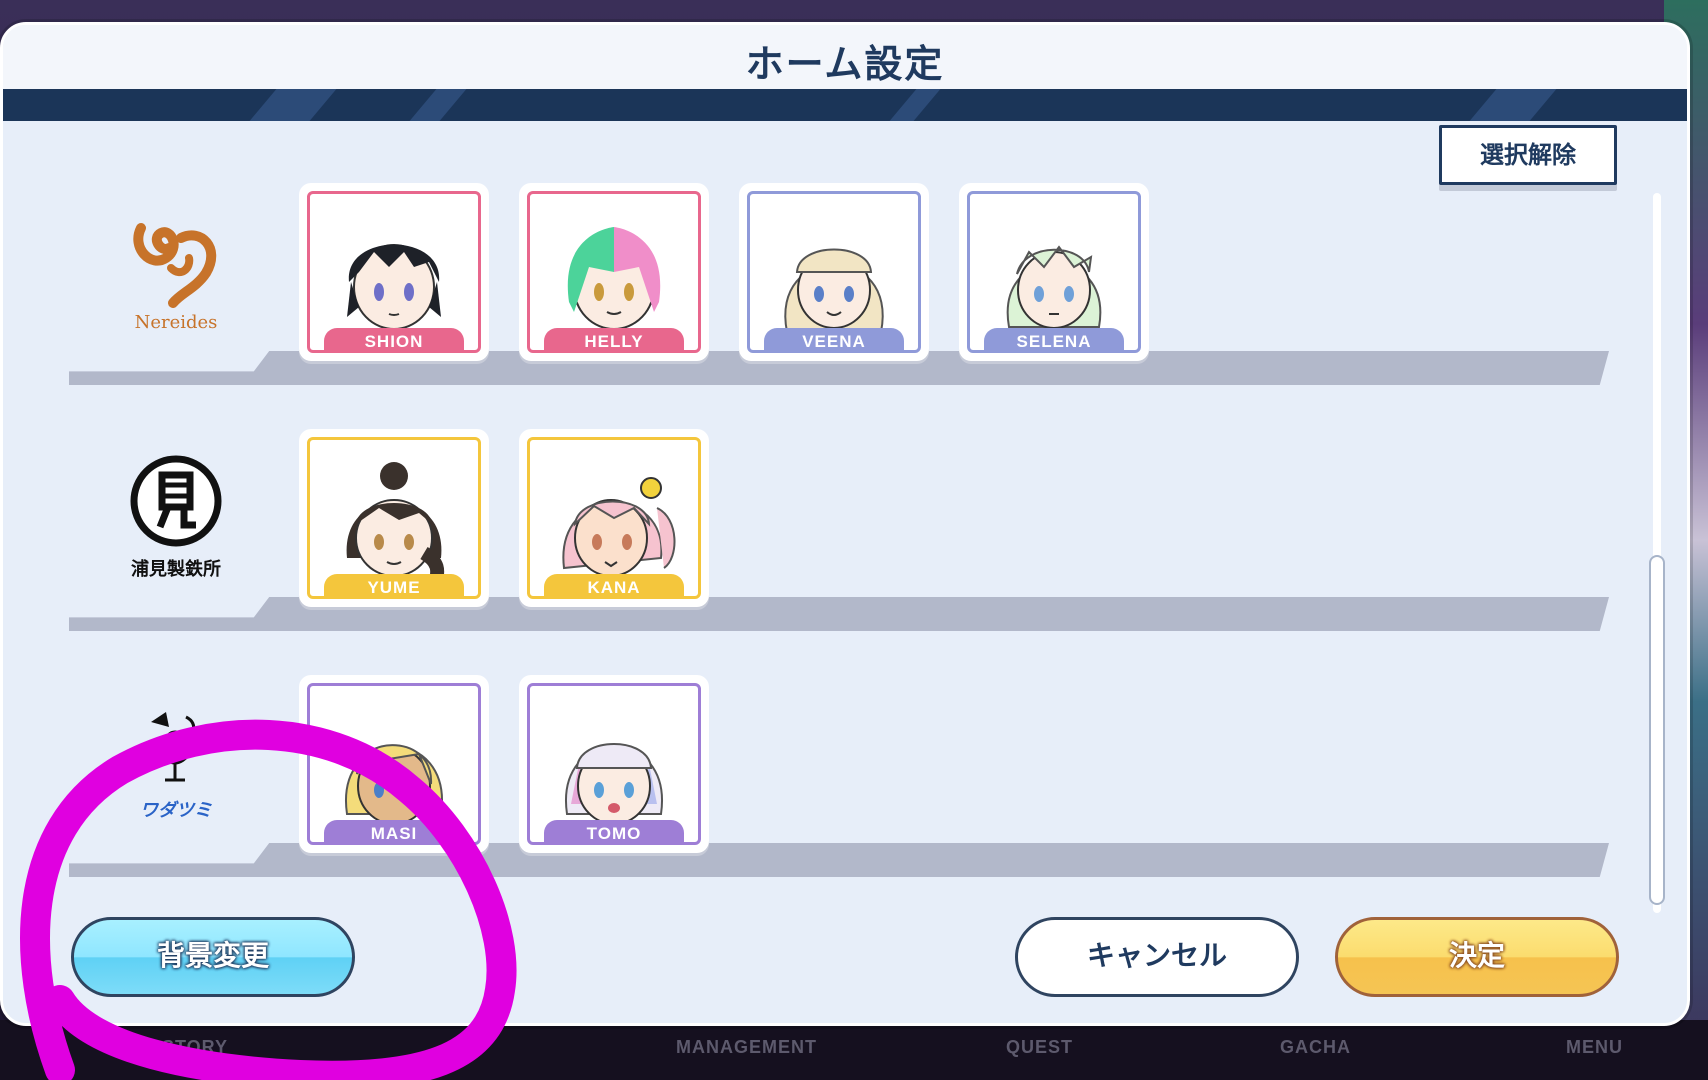 The height and width of the screenshot is (1080, 1708). I want to click on character-card-tomo: TOMO, so click(614, 764).